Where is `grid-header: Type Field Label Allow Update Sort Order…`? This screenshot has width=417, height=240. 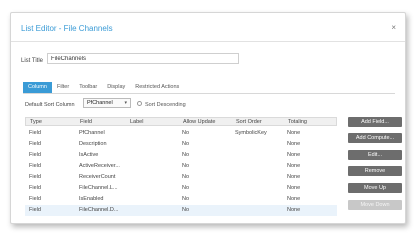 grid-header: Type Field Label Allow Update Sort Order… is located at coordinates (181, 121).